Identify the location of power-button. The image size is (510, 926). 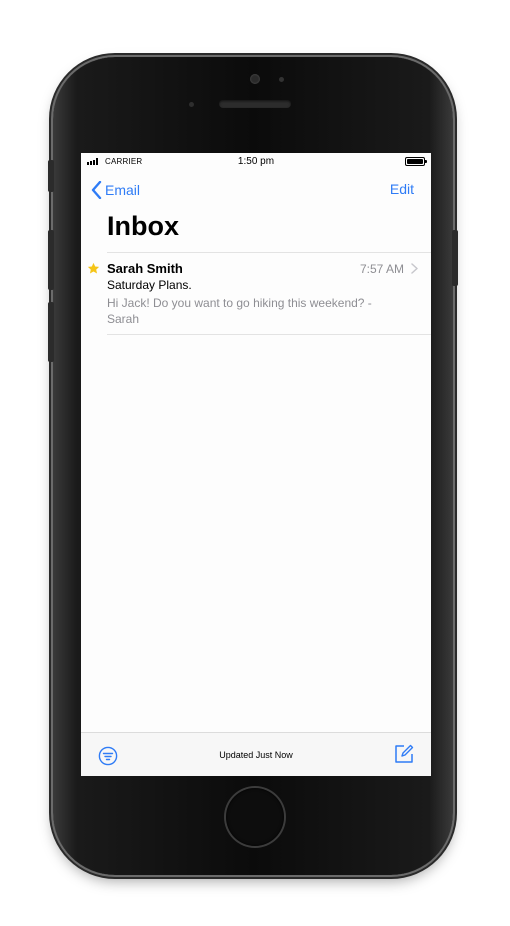
(455, 258).